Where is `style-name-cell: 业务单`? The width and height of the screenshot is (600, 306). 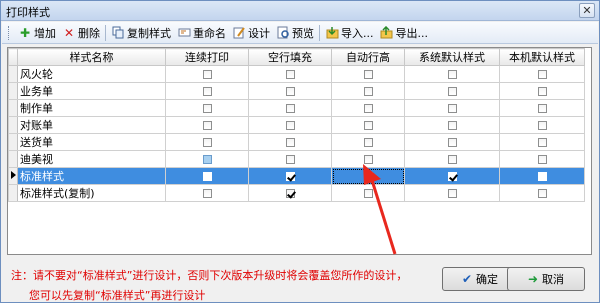 style-name-cell: 业务单 is located at coordinates (91, 91).